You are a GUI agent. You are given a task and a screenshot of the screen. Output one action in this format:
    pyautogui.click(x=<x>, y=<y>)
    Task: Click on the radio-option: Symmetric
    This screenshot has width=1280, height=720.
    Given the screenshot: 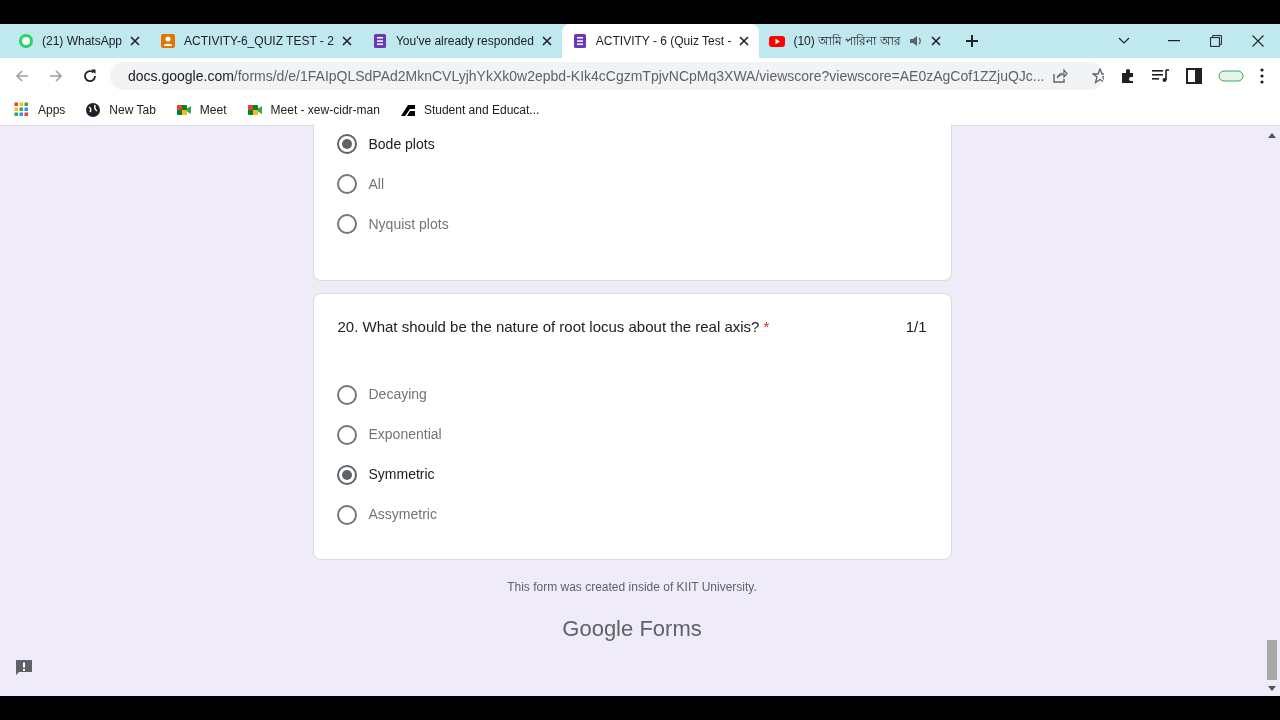 What is the action you would take?
    pyautogui.click(x=632, y=474)
    